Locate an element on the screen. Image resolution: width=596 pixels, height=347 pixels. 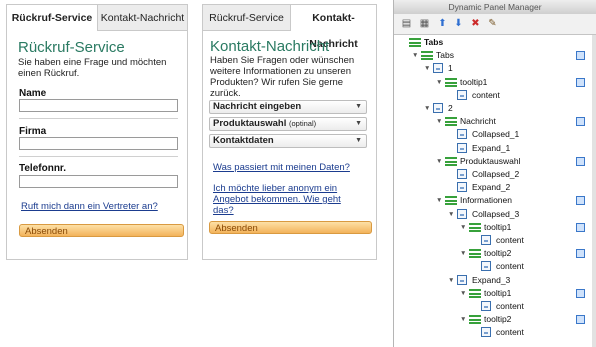
tree-row-label: Expand_1 is located at coordinates (491, 147).